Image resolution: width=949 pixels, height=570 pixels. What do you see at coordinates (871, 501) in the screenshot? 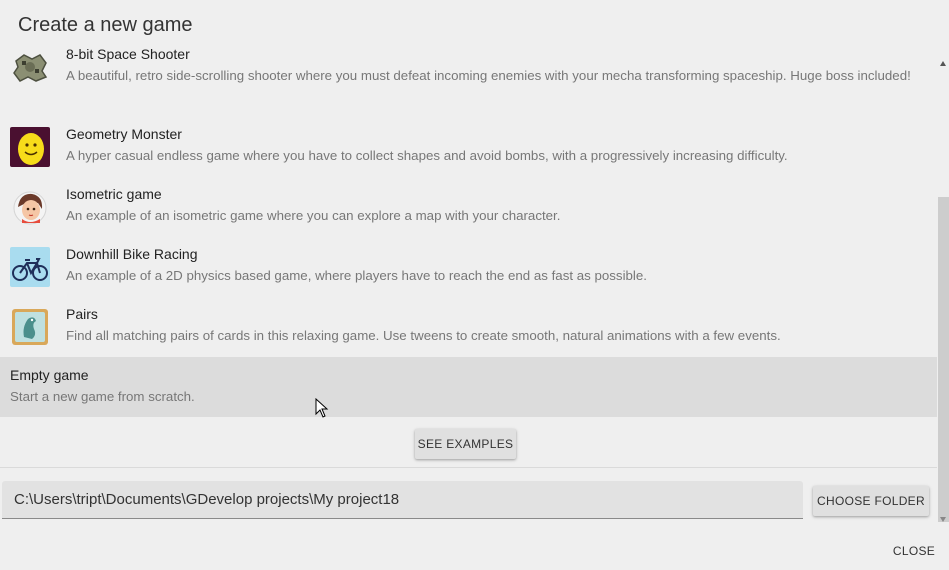
I see `choose-folder-button: Choose folder` at bounding box center [871, 501].